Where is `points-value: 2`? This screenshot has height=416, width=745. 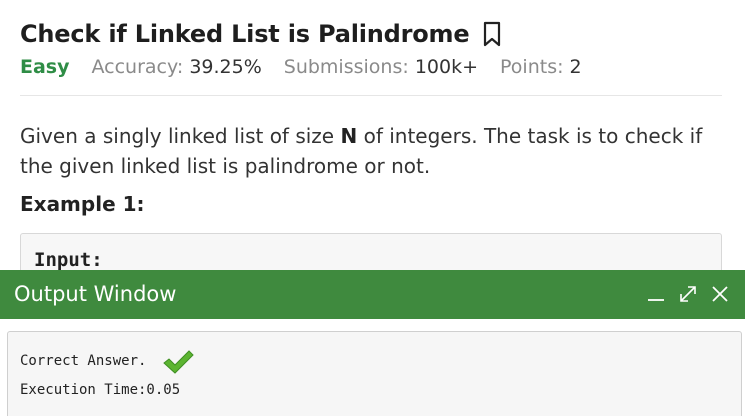 points-value: 2 is located at coordinates (575, 67).